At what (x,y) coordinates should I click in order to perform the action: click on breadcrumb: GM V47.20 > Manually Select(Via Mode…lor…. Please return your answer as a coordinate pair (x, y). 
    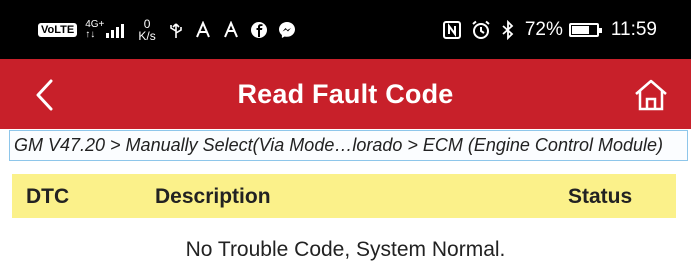
    Looking at the image, I should click on (348, 145).